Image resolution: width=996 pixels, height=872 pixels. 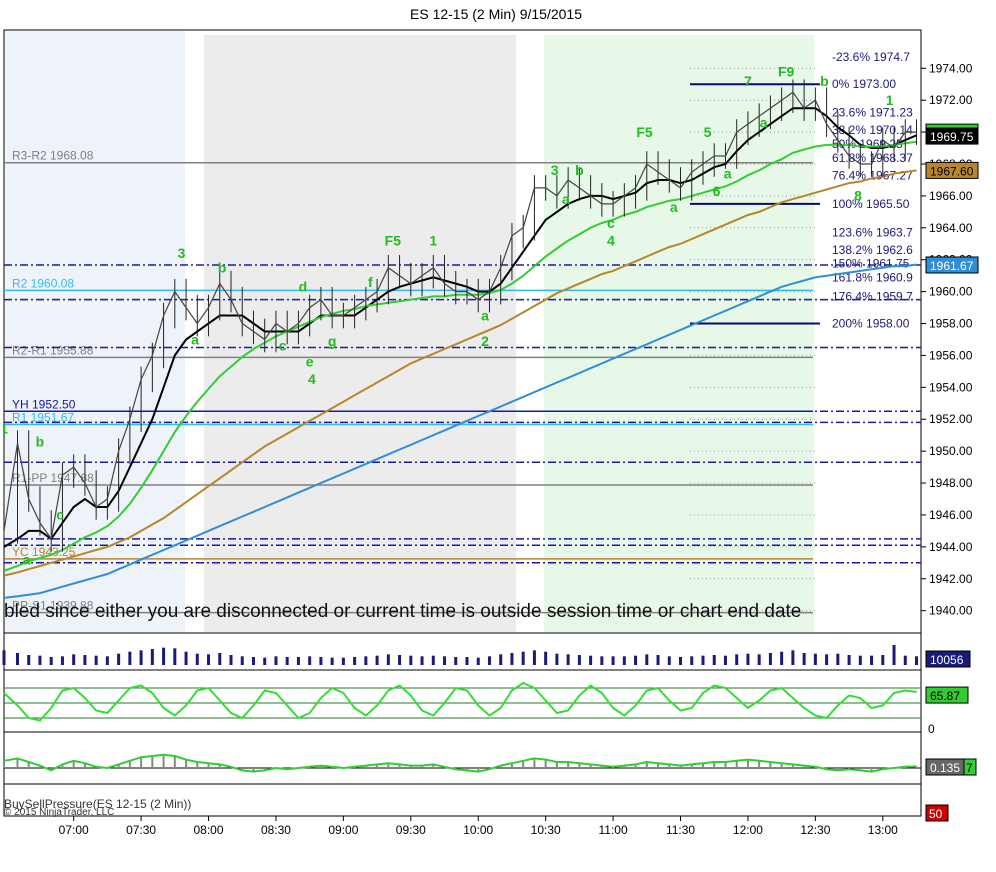 What do you see at coordinates (945, 768) in the screenshot?
I see `pressure-marker-label: 0.135` at bounding box center [945, 768].